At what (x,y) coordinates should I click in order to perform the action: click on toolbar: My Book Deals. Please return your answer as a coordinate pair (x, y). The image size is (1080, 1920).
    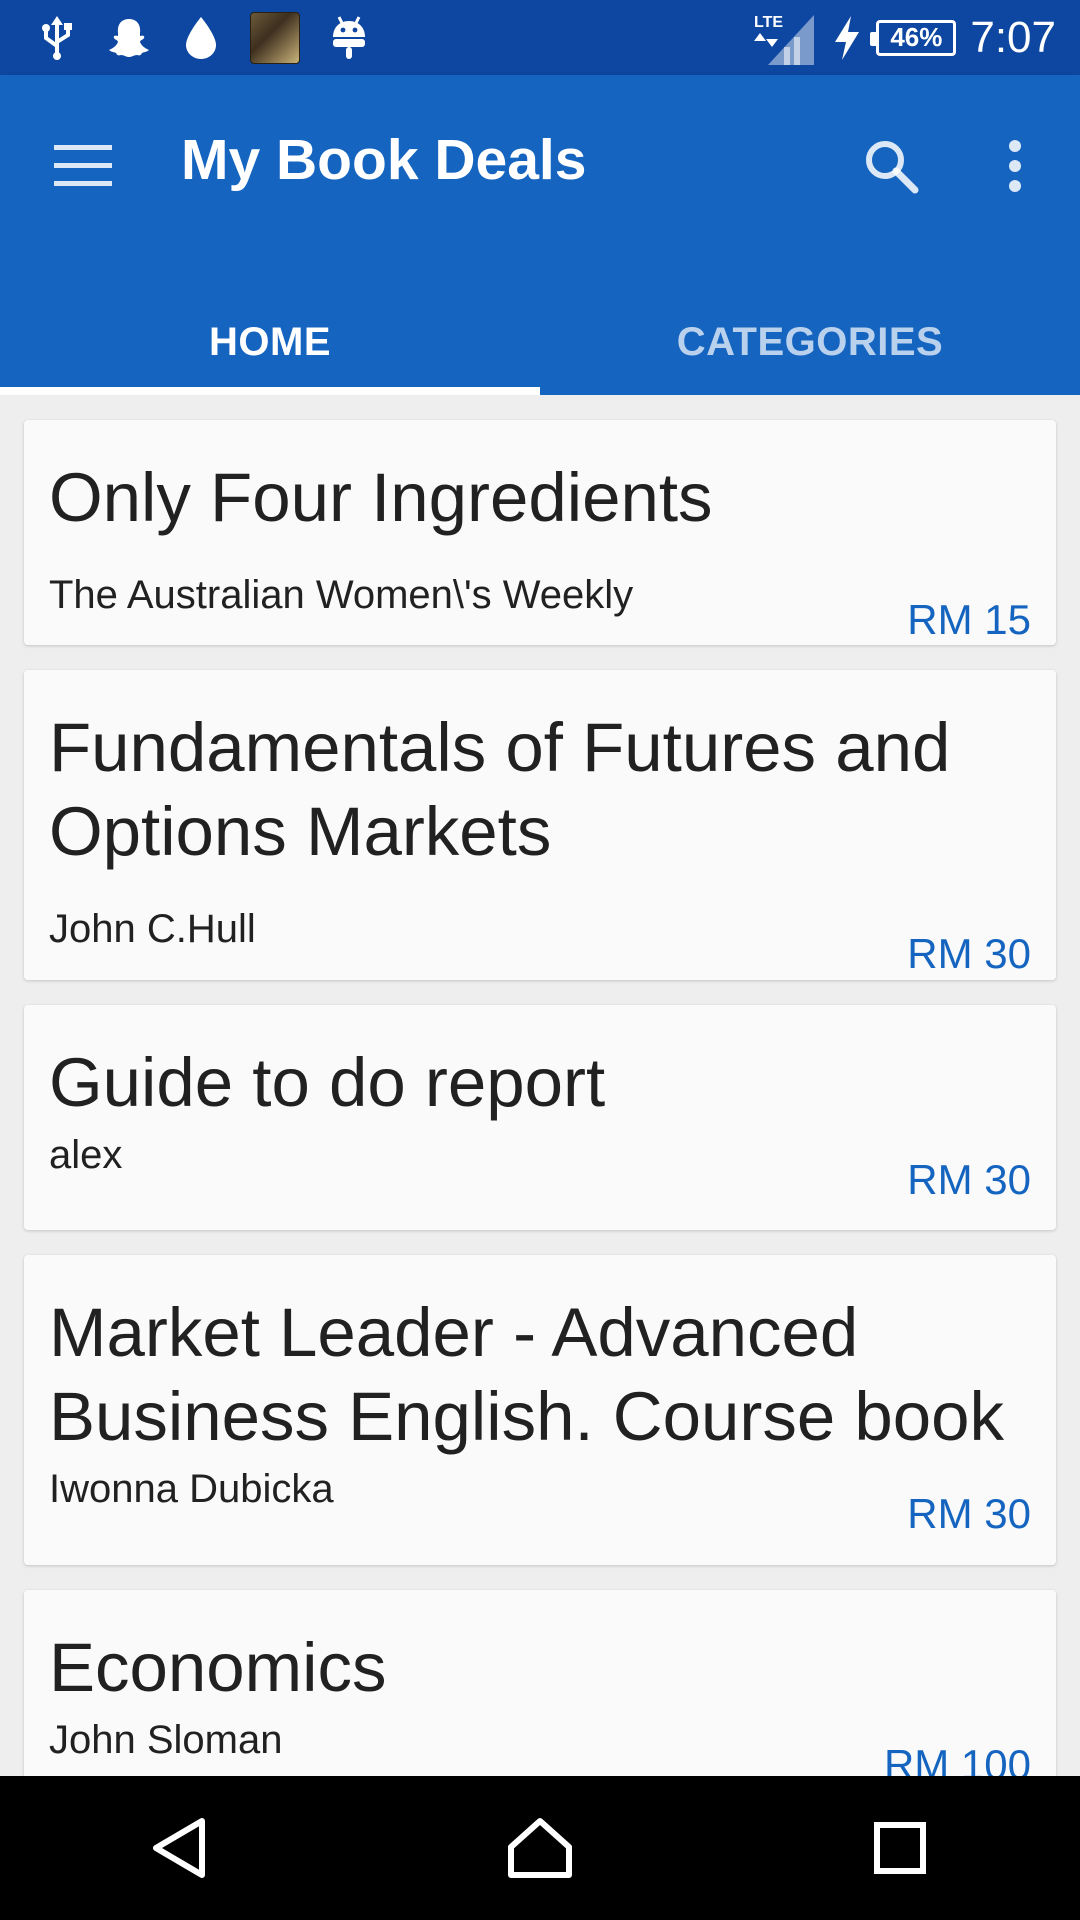
    Looking at the image, I should click on (540, 160).